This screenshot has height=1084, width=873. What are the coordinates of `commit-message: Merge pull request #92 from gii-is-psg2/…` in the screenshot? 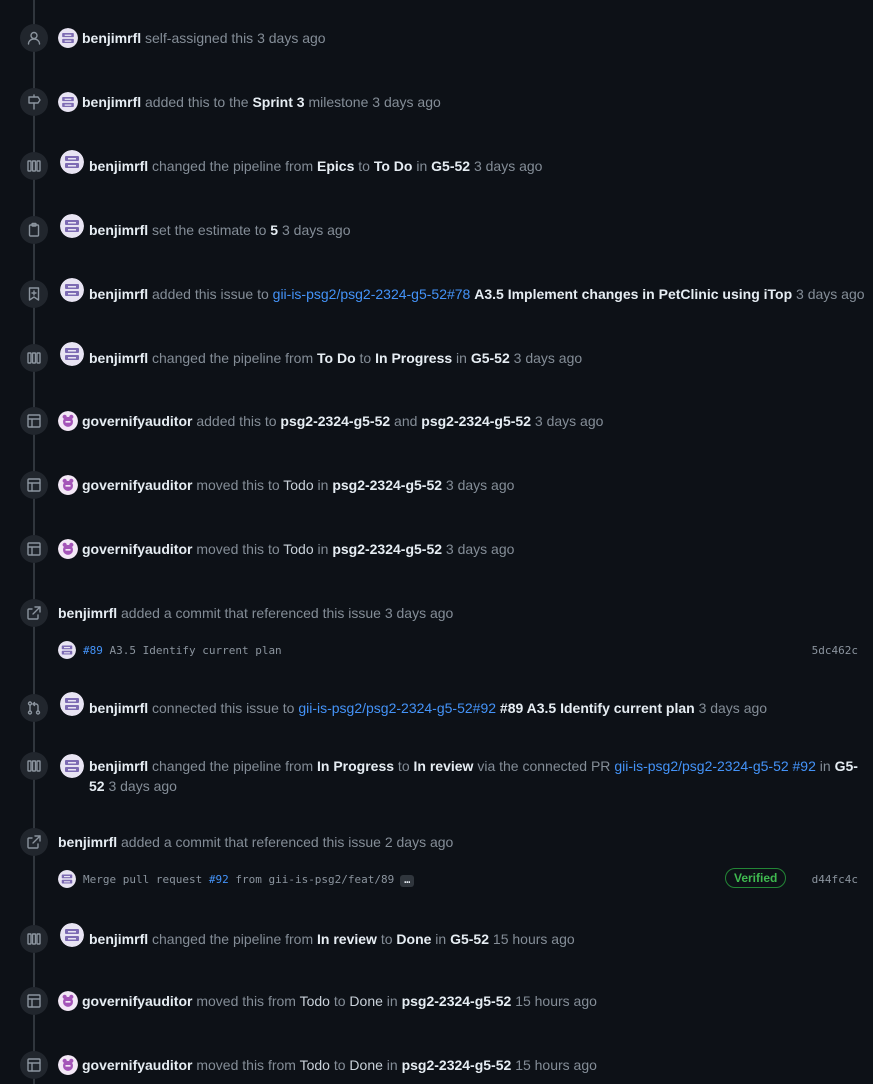 It's located at (249, 880).